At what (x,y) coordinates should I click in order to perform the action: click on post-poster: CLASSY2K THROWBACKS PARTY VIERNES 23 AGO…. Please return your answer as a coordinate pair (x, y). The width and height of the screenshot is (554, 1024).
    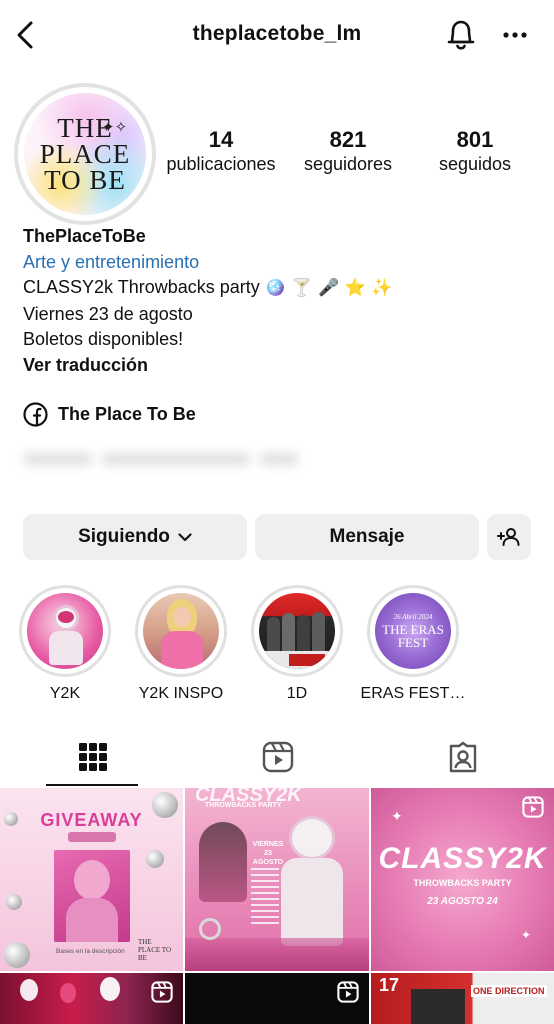
    Looking at the image, I should click on (277, 879).